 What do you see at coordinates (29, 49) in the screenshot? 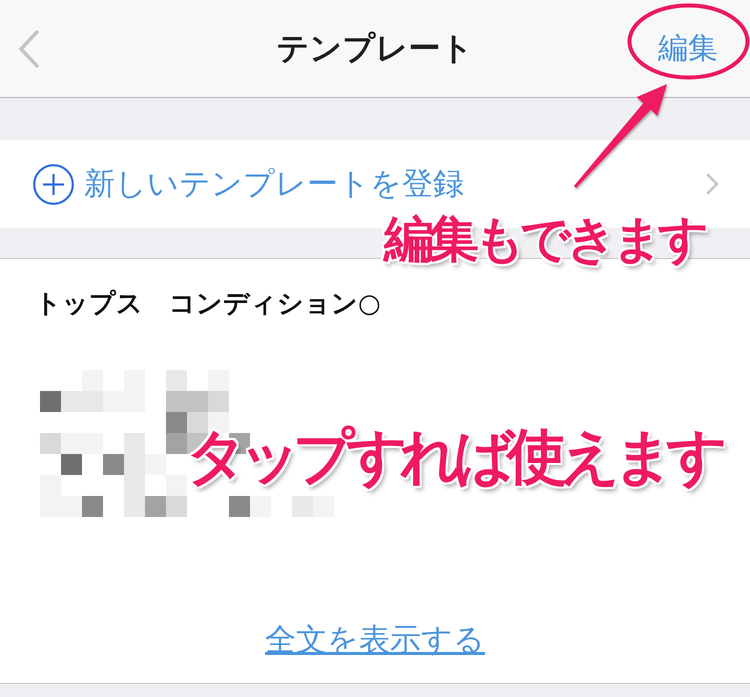
I see `back-icon` at bounding box center [29, 49].